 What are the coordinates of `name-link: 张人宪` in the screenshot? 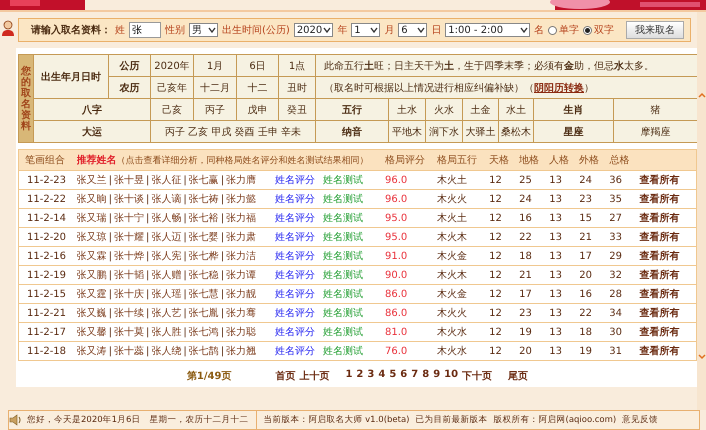 It's located at (166, 256).